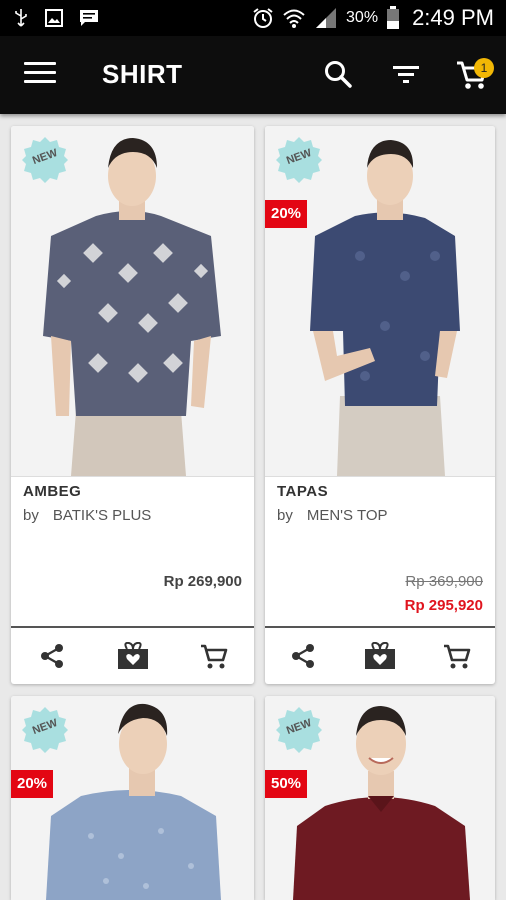 This screenshot has height=900, width=506. I want to click on signal-icon, so click(326, 18).